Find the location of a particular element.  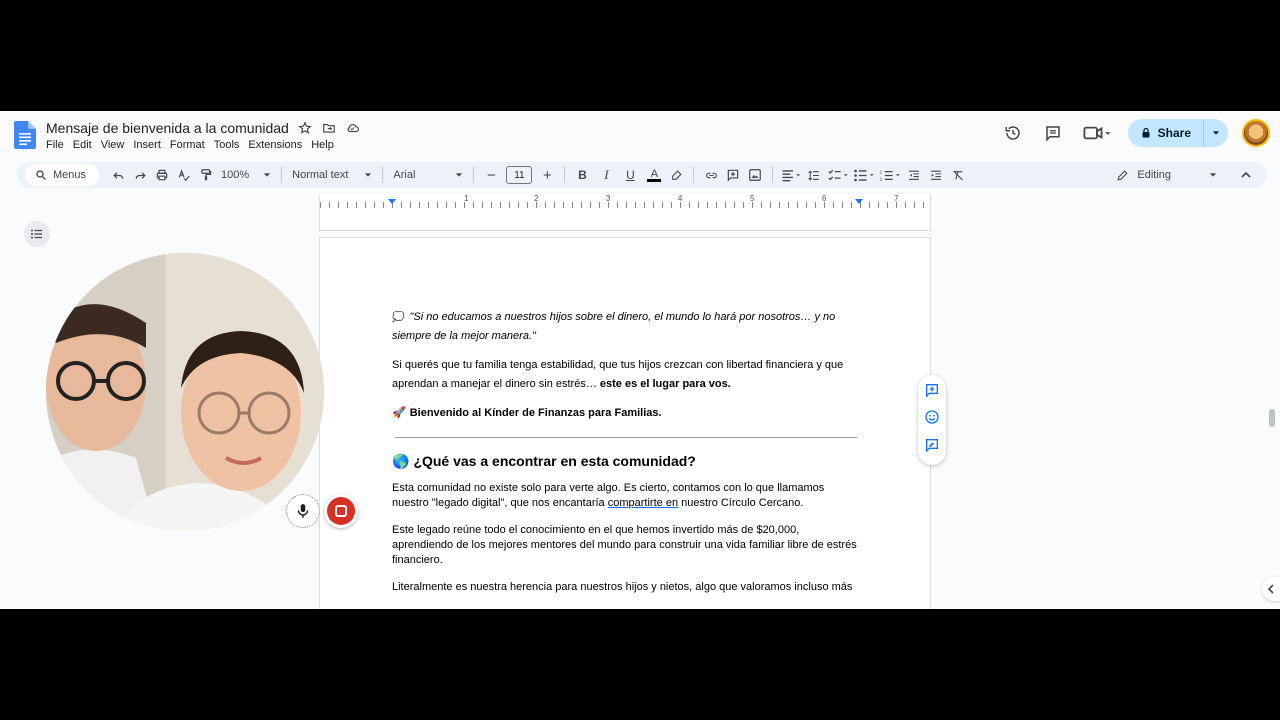

undo-icon is located at coordinates (118, 175).